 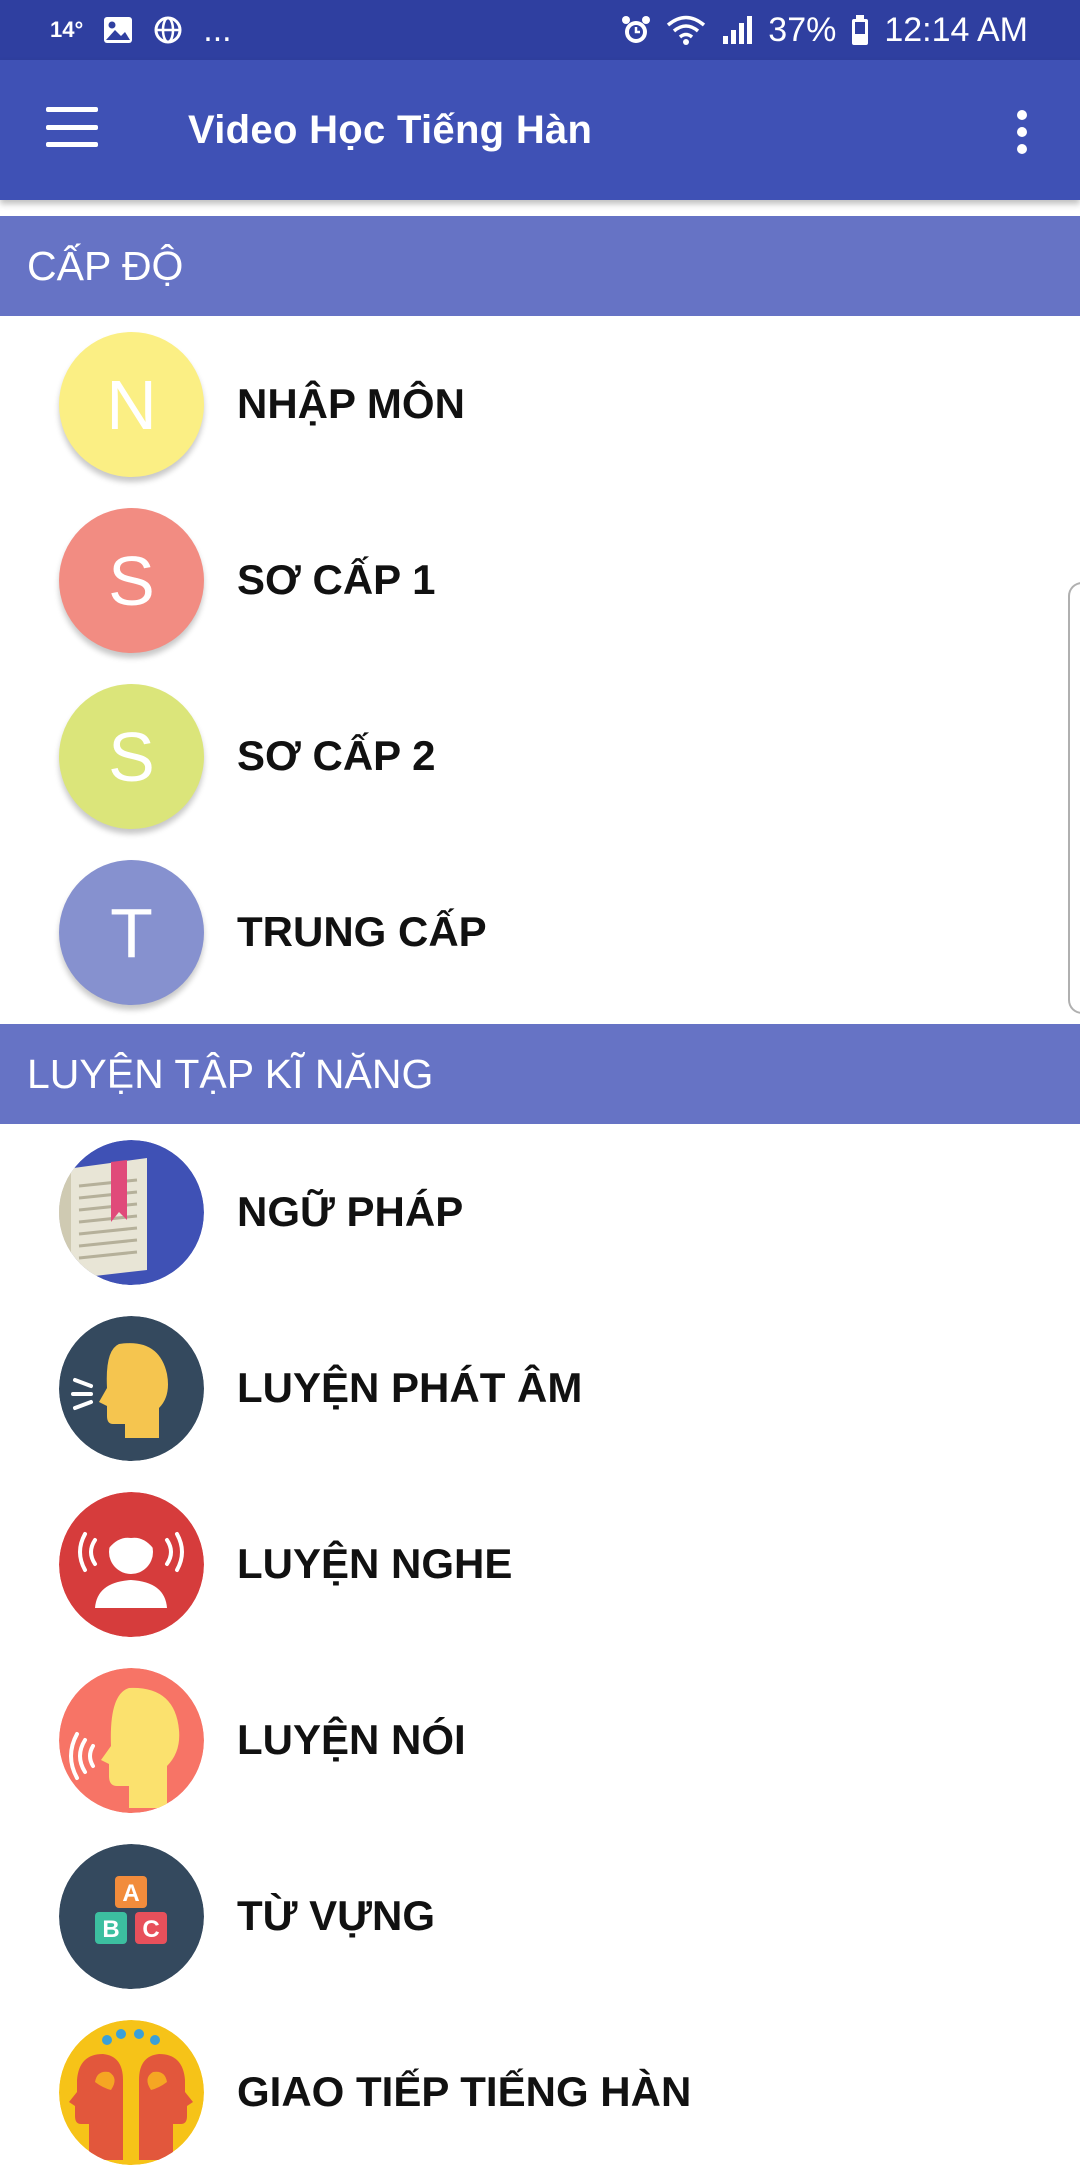 What do you see at coordinates (737, 30) in the screenshot?
I see `signal-icon` at bounding box center [737, 30].